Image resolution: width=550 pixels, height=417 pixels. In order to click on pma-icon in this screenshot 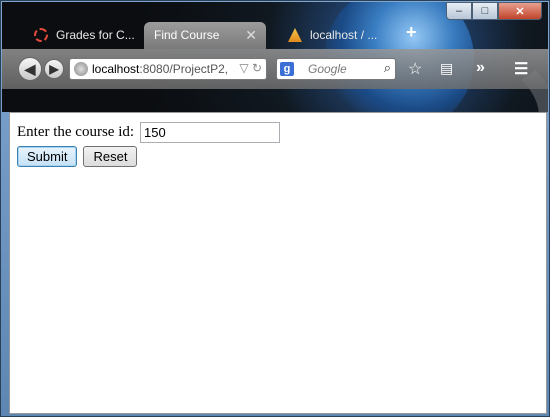, I will do `click(295, 35)`.